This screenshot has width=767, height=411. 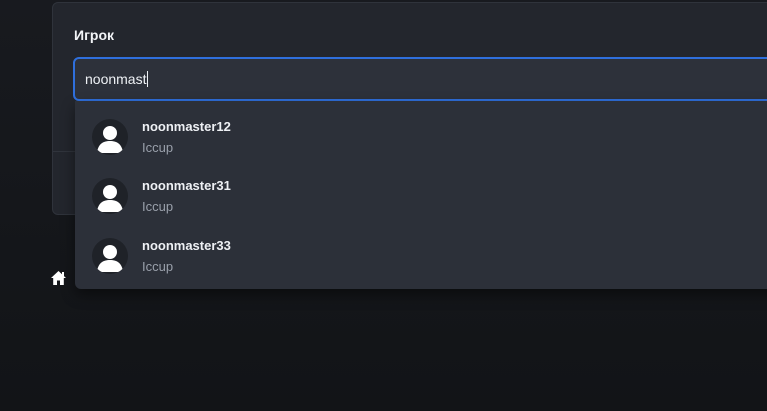 What do you see at coordinates (148, 79) in the screenshot?
I see `text-caret` at bounding box center [148, 79].